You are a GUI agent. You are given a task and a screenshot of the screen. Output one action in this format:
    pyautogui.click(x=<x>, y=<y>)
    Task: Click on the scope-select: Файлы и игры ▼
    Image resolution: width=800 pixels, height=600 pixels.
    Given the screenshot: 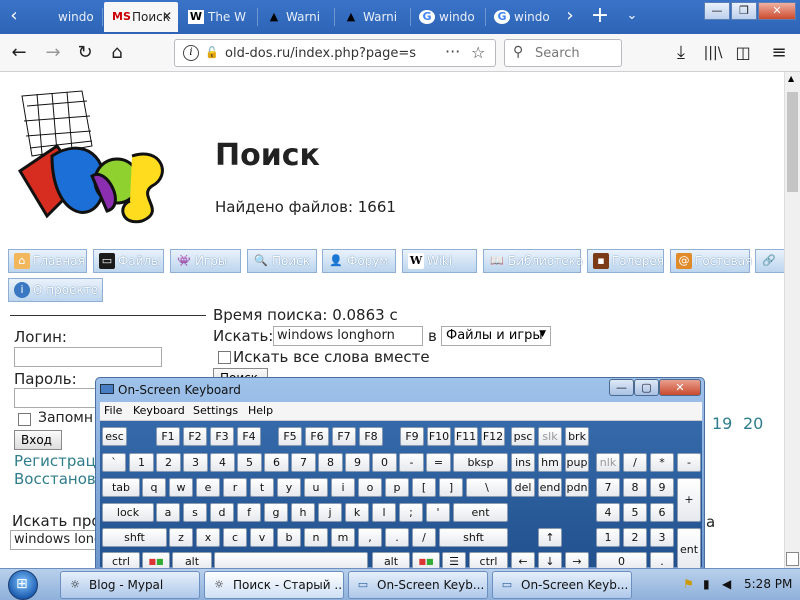 What is the action you would take?
    pyautogui.click(x=496, y=336)
    